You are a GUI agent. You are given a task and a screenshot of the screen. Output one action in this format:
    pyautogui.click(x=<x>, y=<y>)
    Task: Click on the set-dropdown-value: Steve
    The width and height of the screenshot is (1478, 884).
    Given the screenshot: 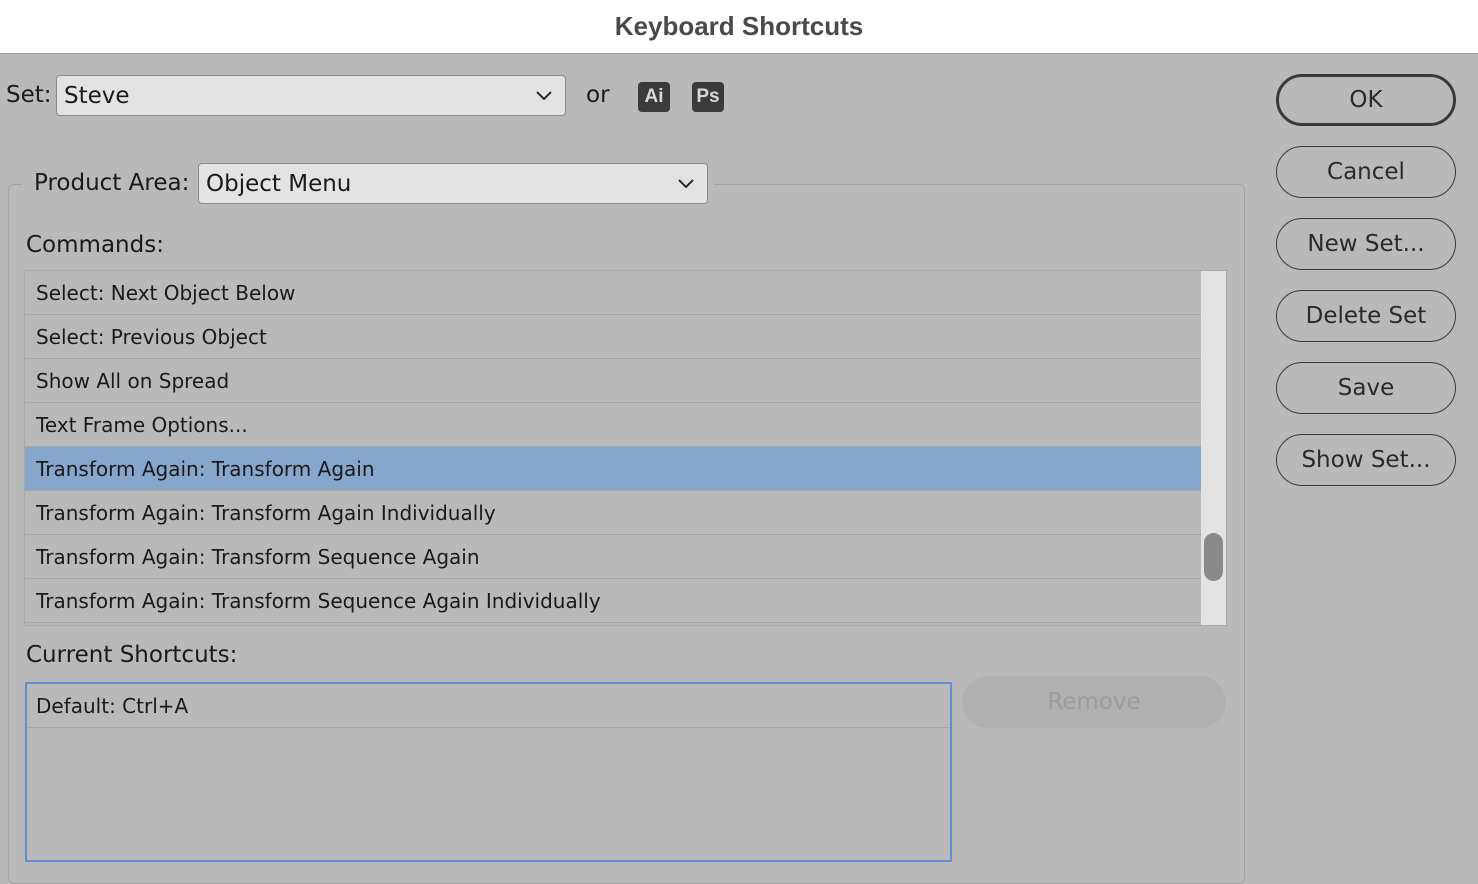 What is the action you would take?
    pyautogui.click(x=97, y=95)
    